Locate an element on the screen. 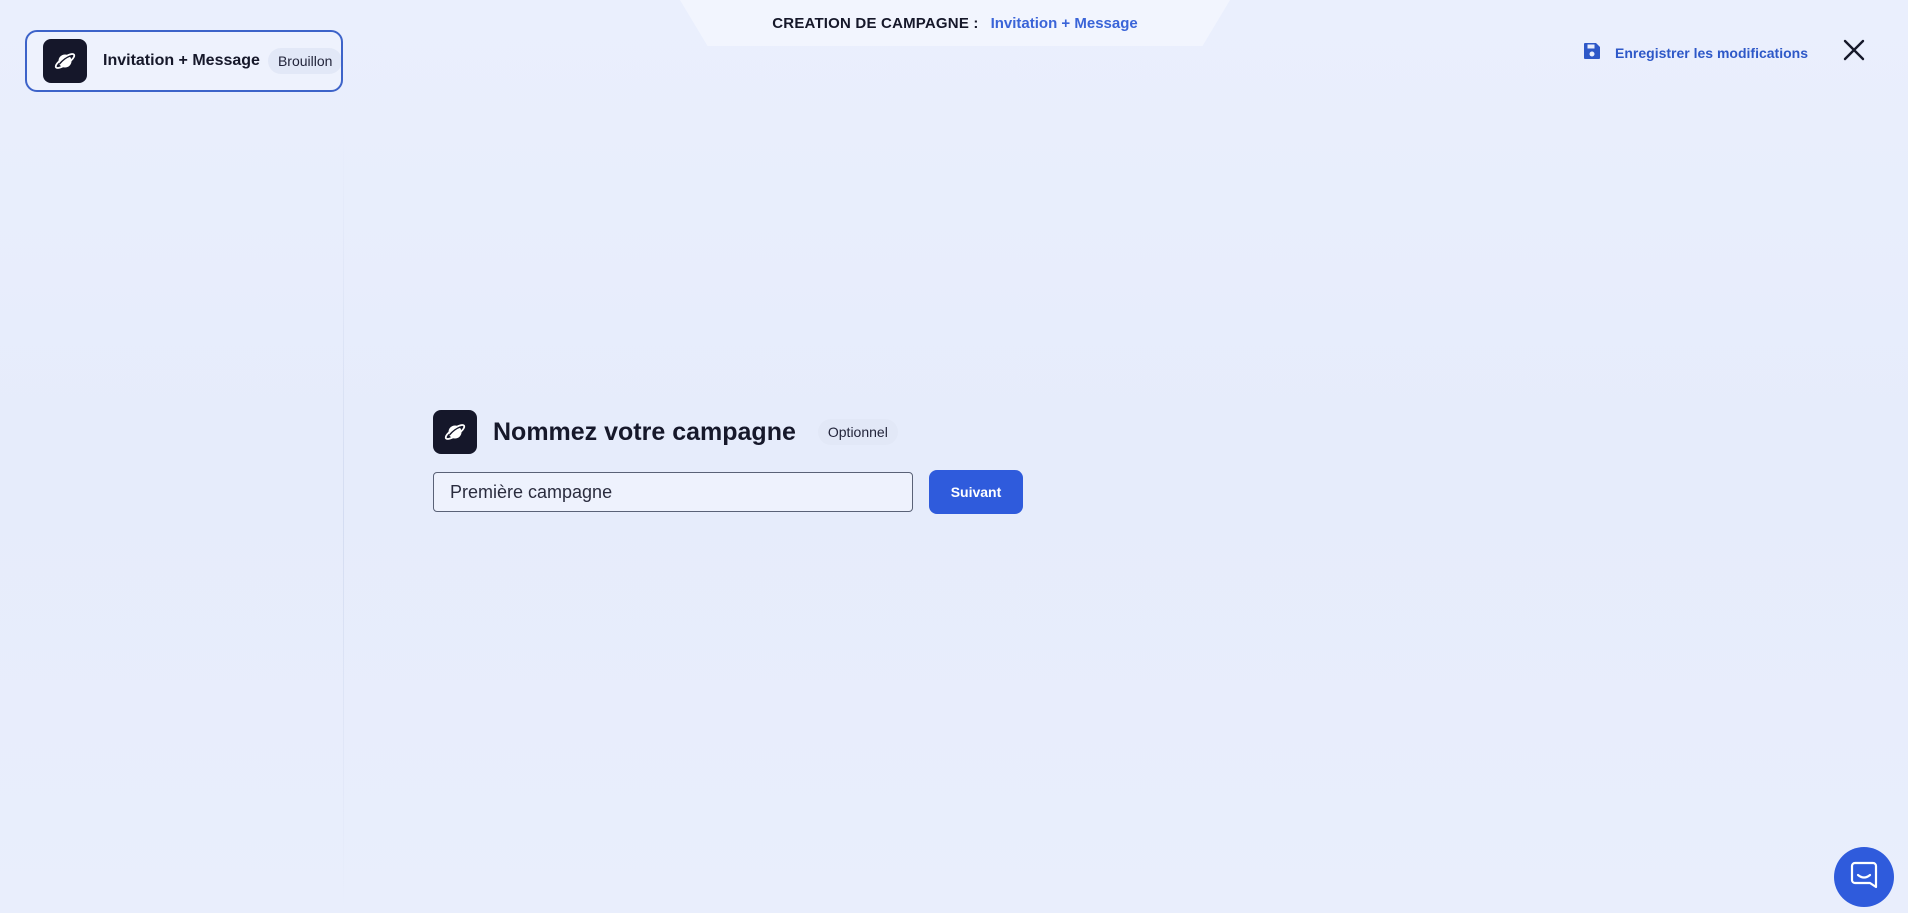  close-button is located at coordinates (1854, 52).